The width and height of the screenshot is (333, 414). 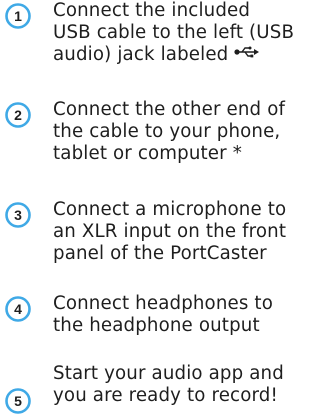 What do you see at coordinates (247, 53) in the screenshot?
I see `usb-icon` at bounding box center [247, 53].